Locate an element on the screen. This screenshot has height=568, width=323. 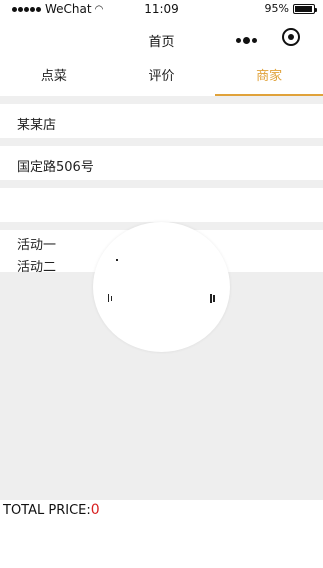
shop-address: 国定路506号 is located at coordinates (55, 167).